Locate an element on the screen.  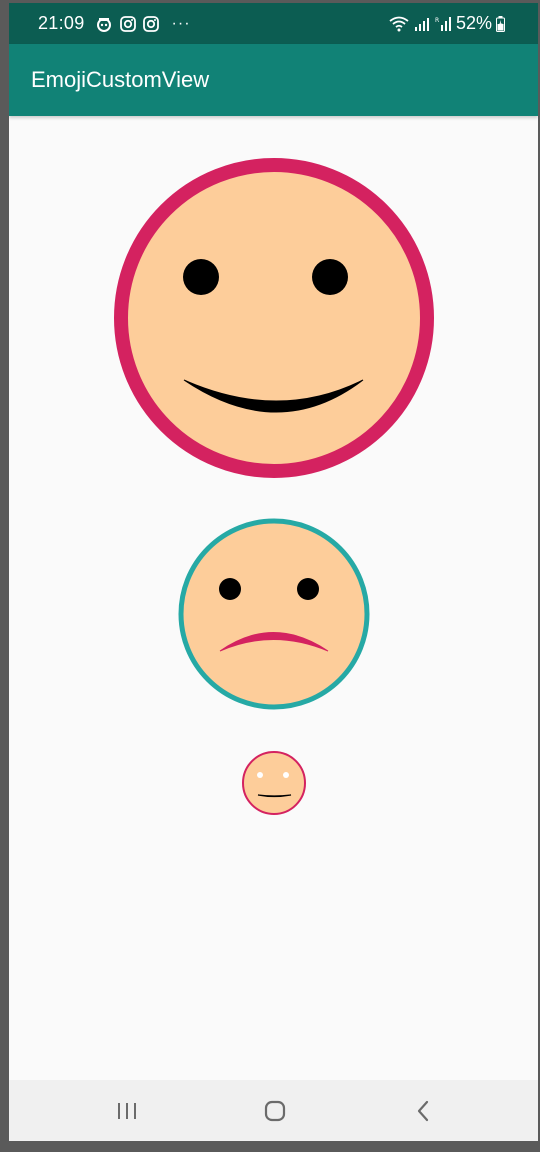
neutral-emoji-face is located at coordinates (274, 783).